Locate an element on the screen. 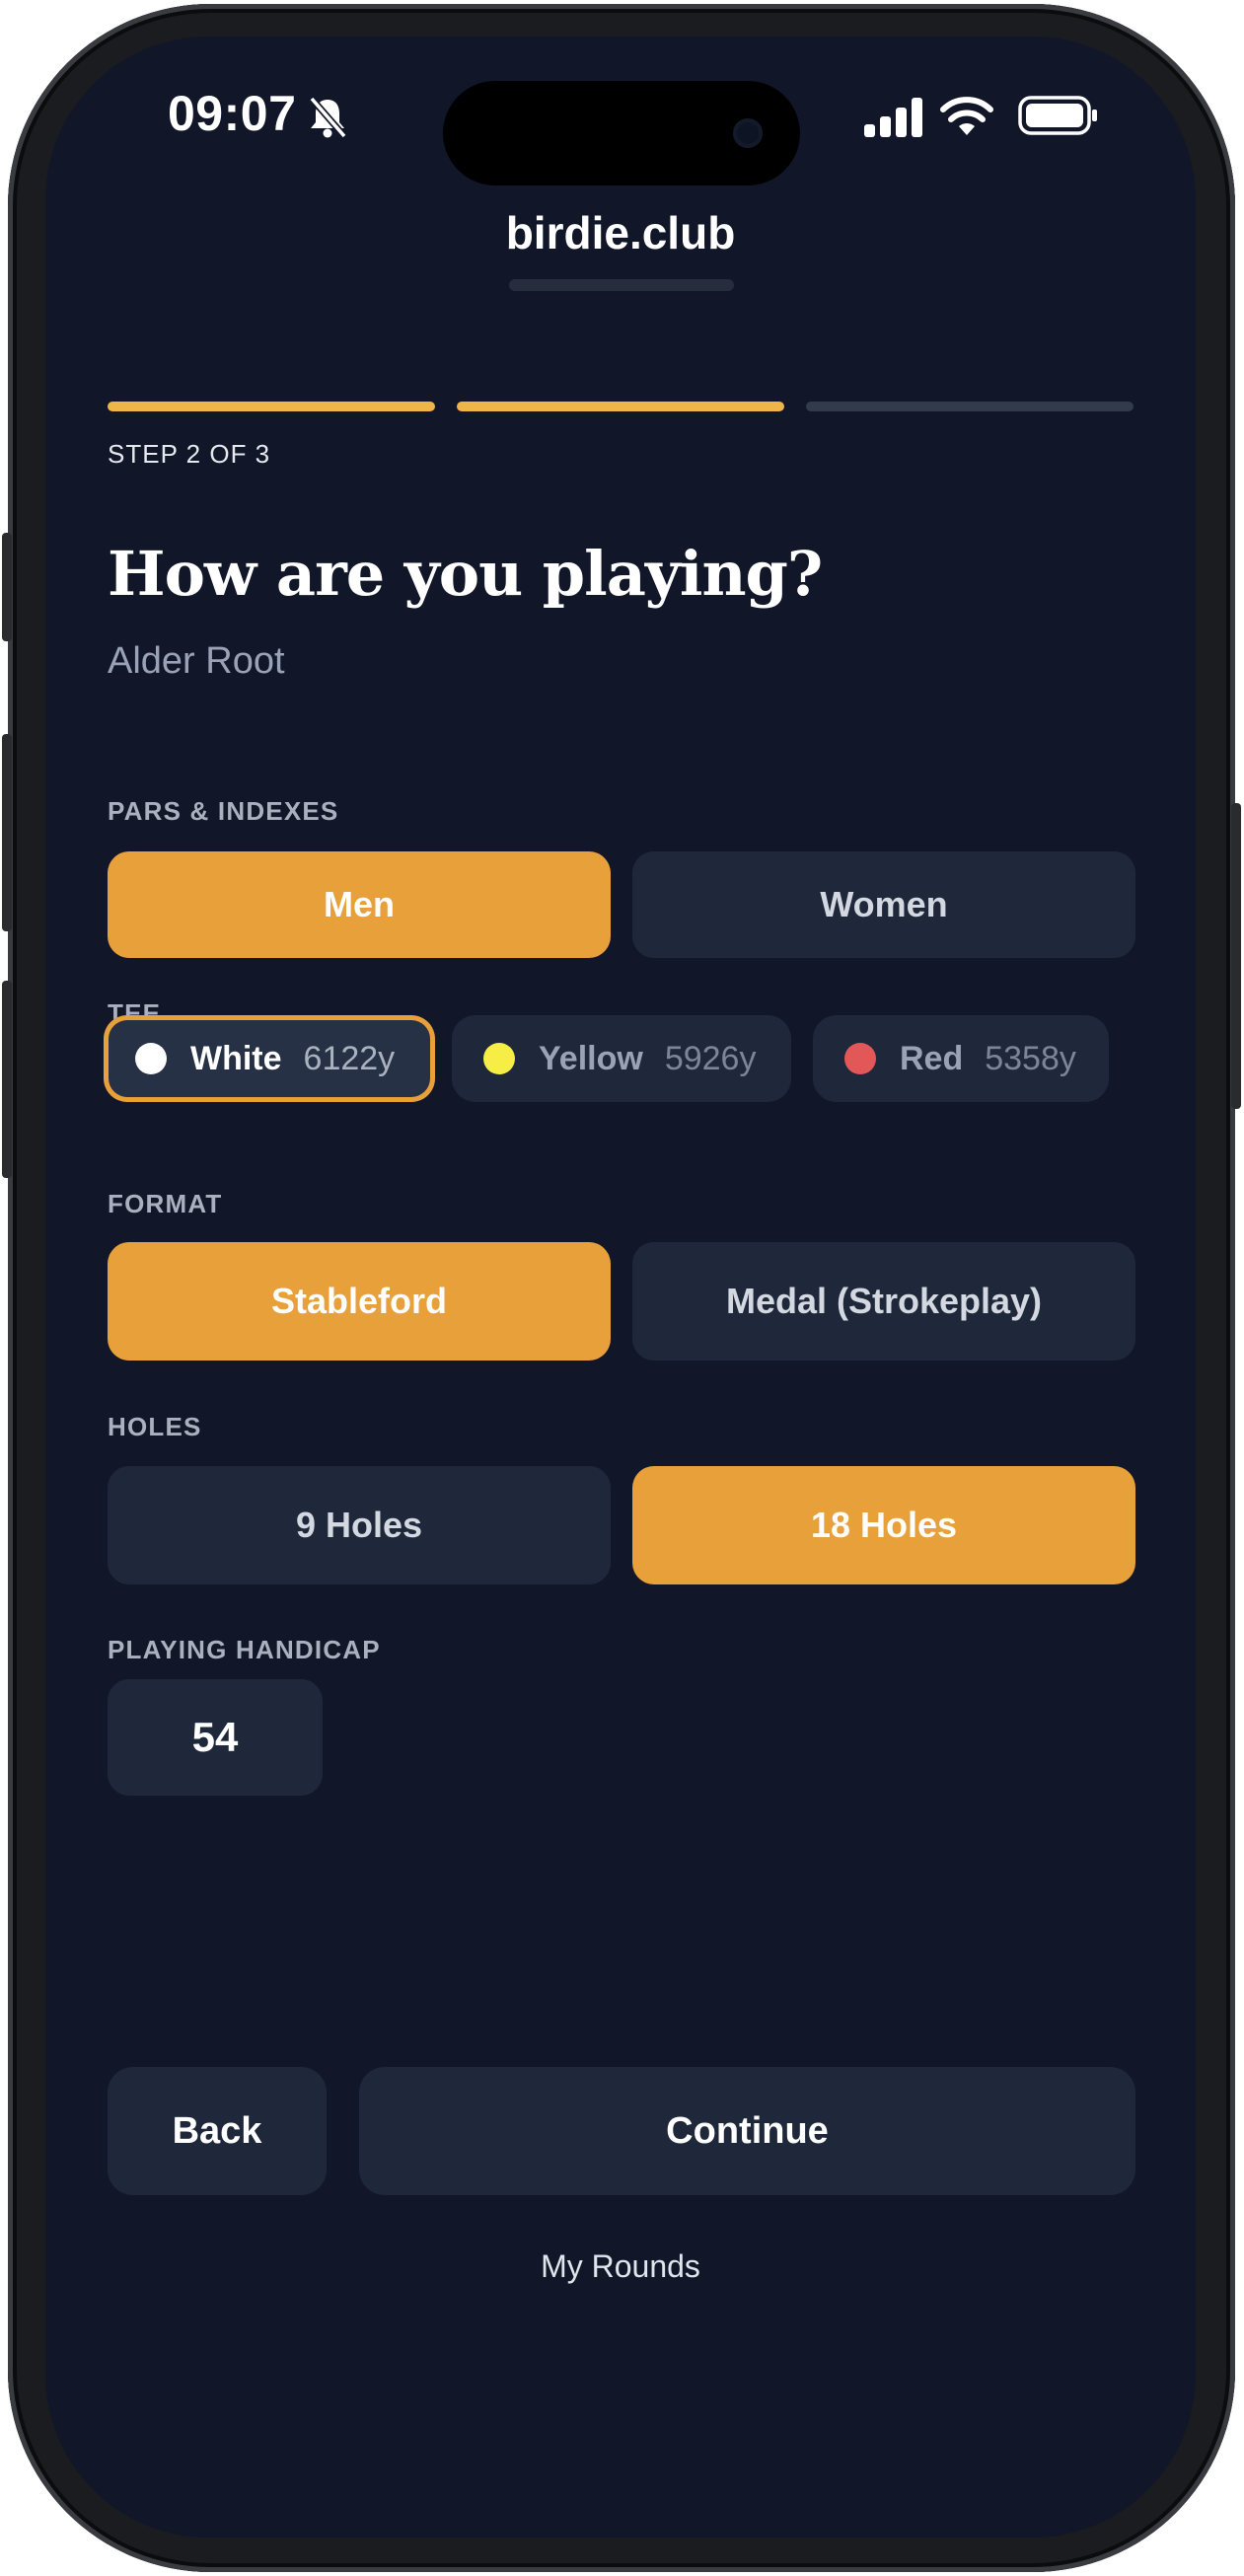  tee-option-white: White 6122y is located at coordinates (269, 1058).